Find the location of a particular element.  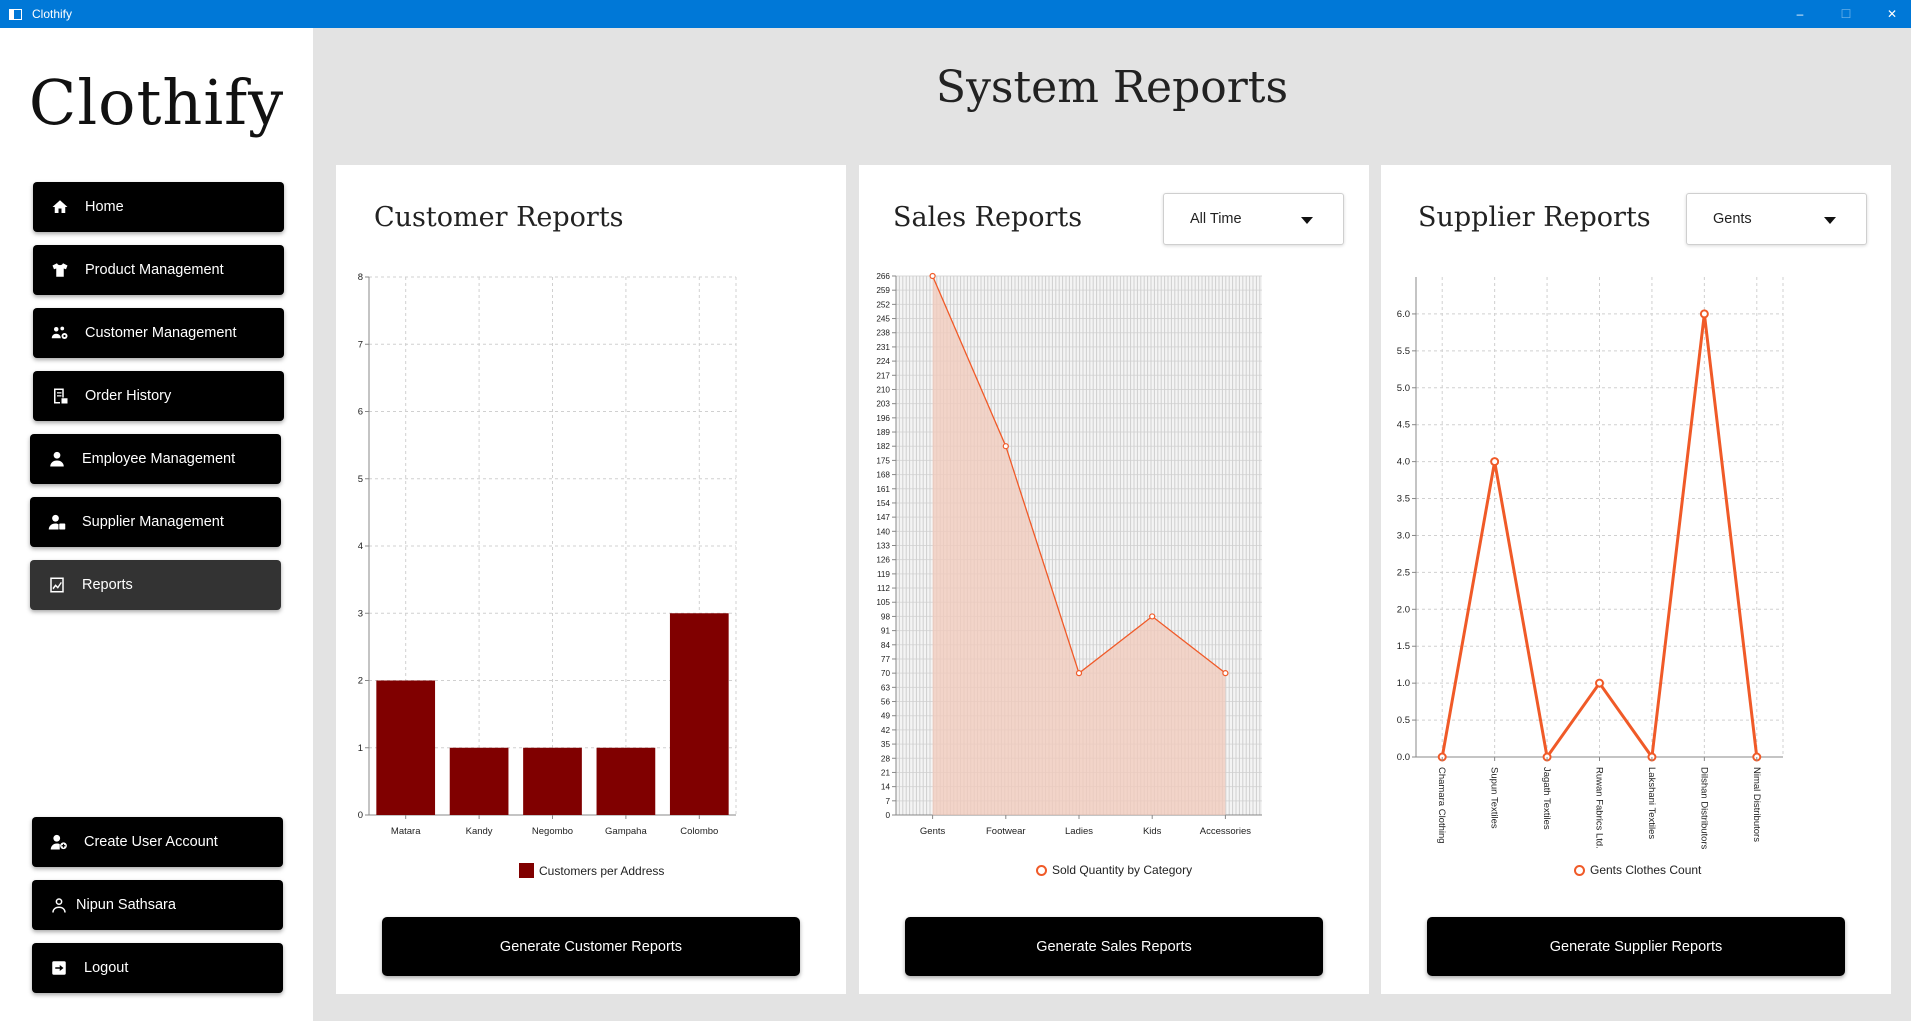

nav-employee-management-button: Employee Management is located at coordinates (155, 459).